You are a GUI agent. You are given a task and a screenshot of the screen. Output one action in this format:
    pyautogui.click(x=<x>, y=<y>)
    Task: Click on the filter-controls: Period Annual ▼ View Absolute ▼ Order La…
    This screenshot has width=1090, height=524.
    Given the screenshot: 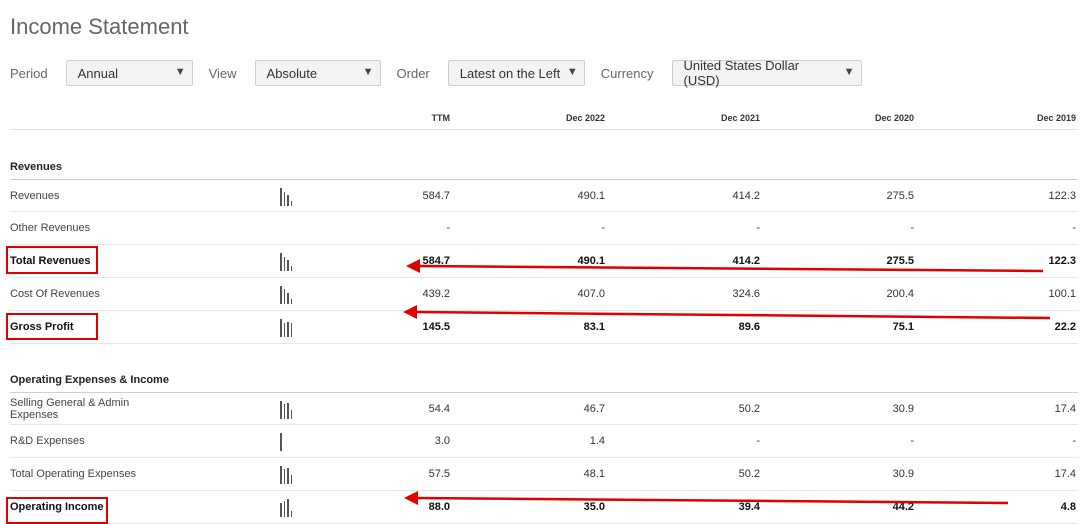 What is the action you would take?
    pyautogui.click(x=444, y=73)
    